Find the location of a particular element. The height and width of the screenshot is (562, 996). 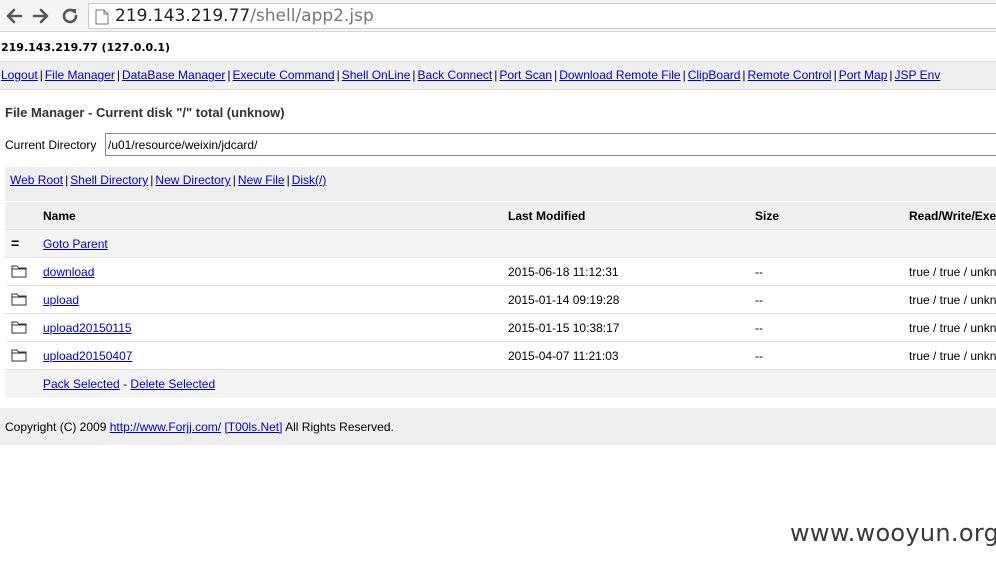

link-web-root: Web Root is located at coordinates (36, 180).